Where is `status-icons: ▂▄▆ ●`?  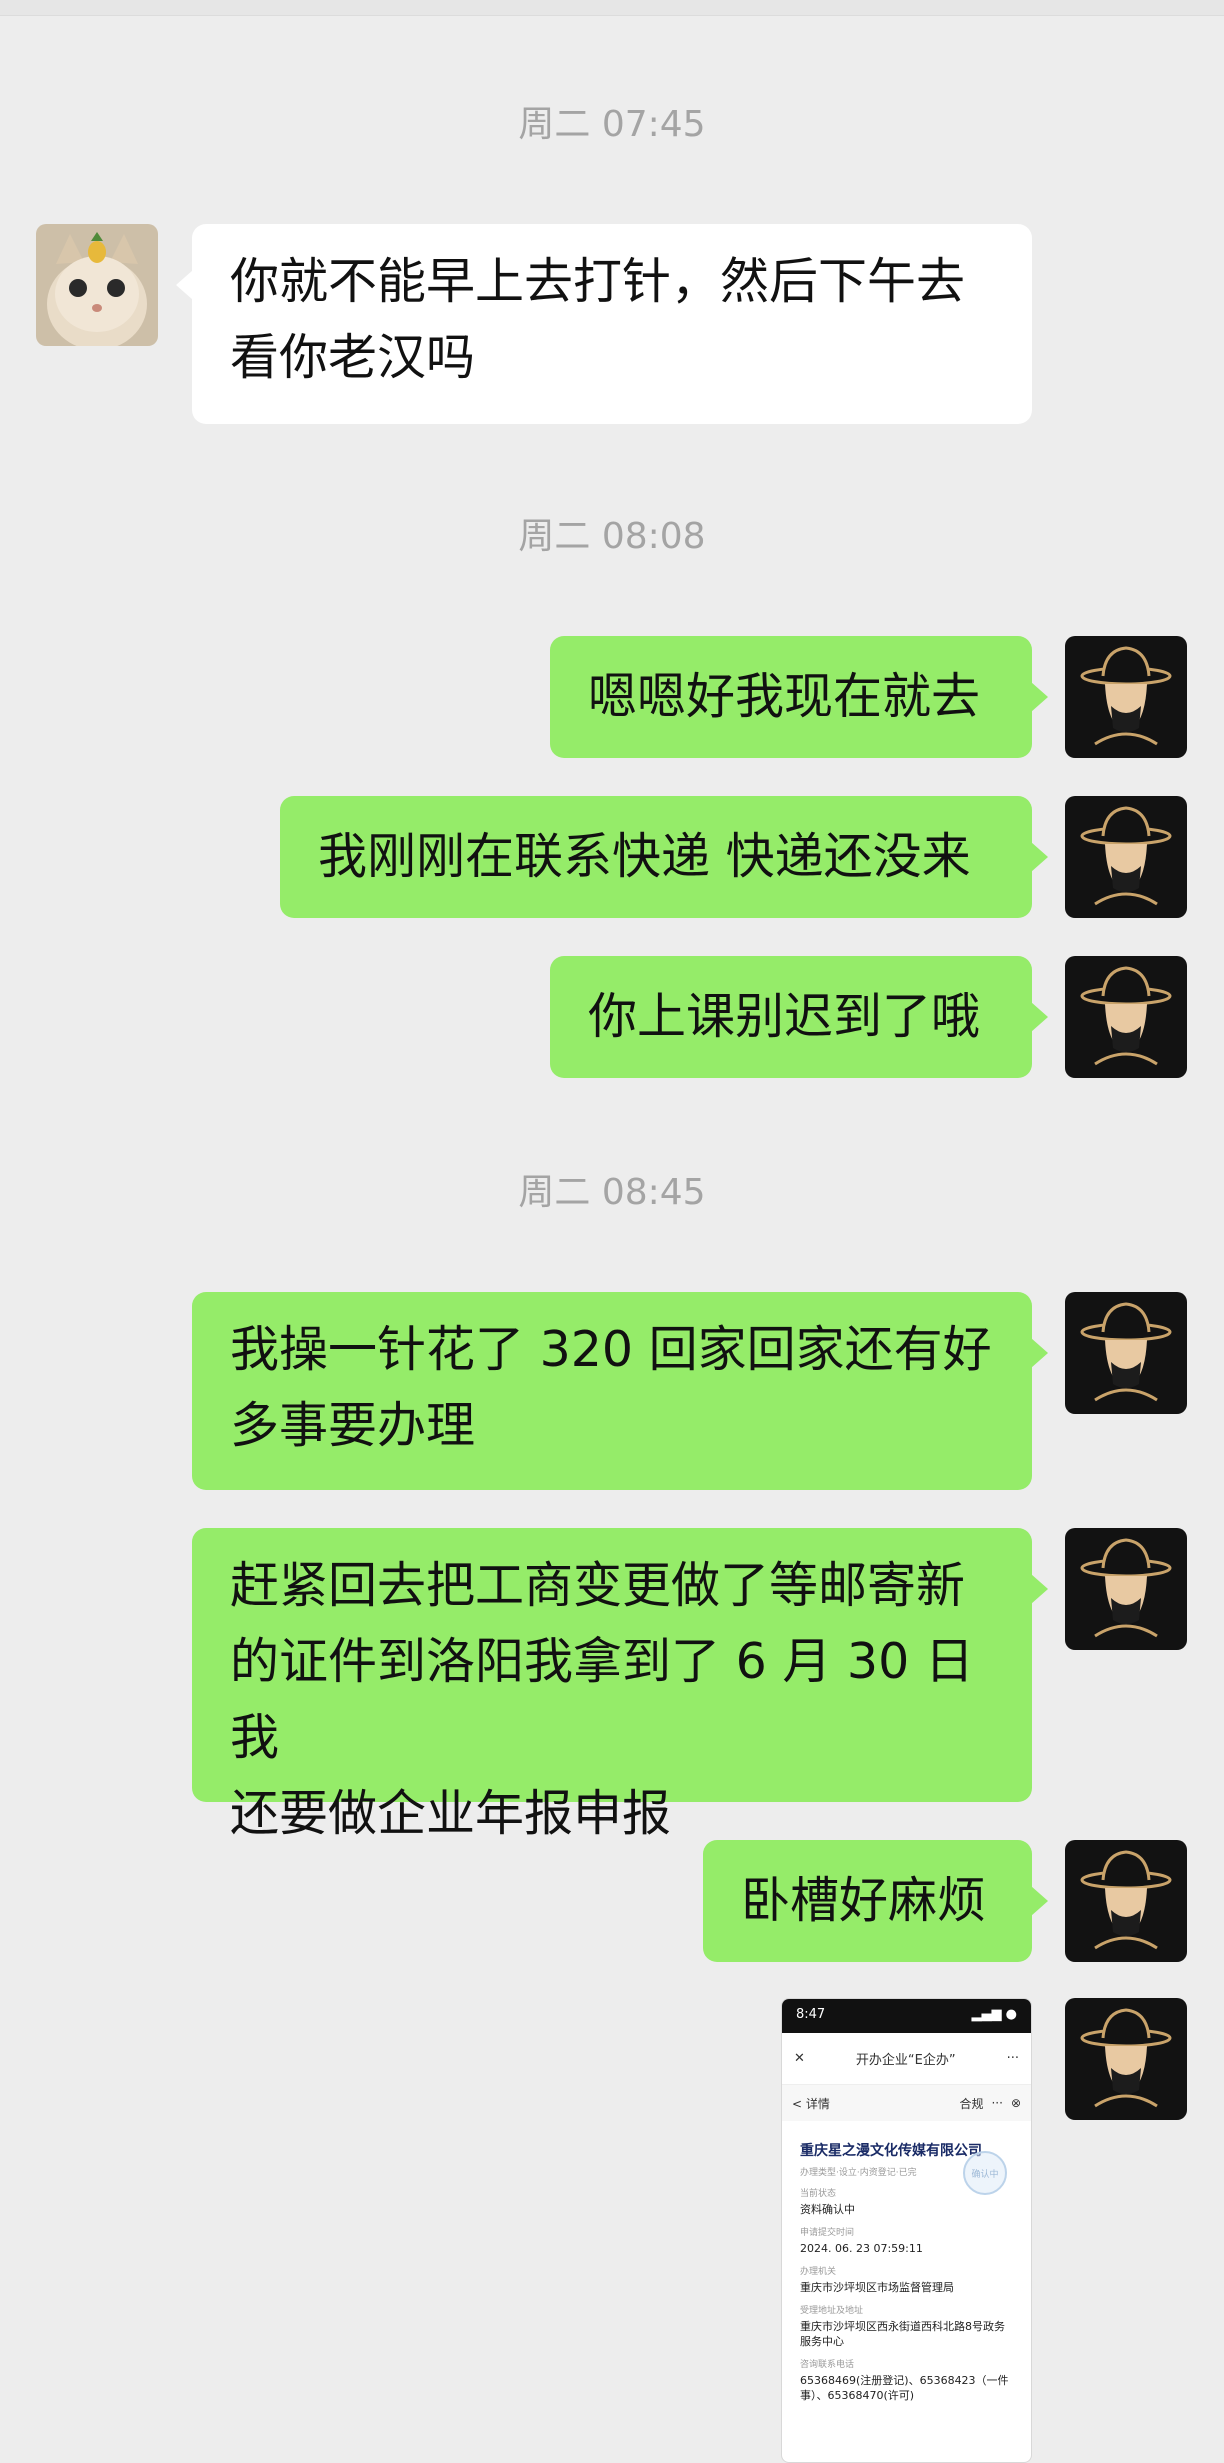
status-icons: ▂▄▆ ● is located at coordinates (994, 2014).